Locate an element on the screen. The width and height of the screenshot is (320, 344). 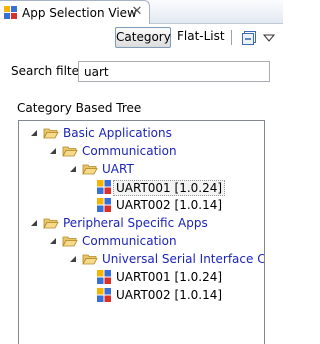
search-filter-label: Search filter is located at coordinates (47, 71).